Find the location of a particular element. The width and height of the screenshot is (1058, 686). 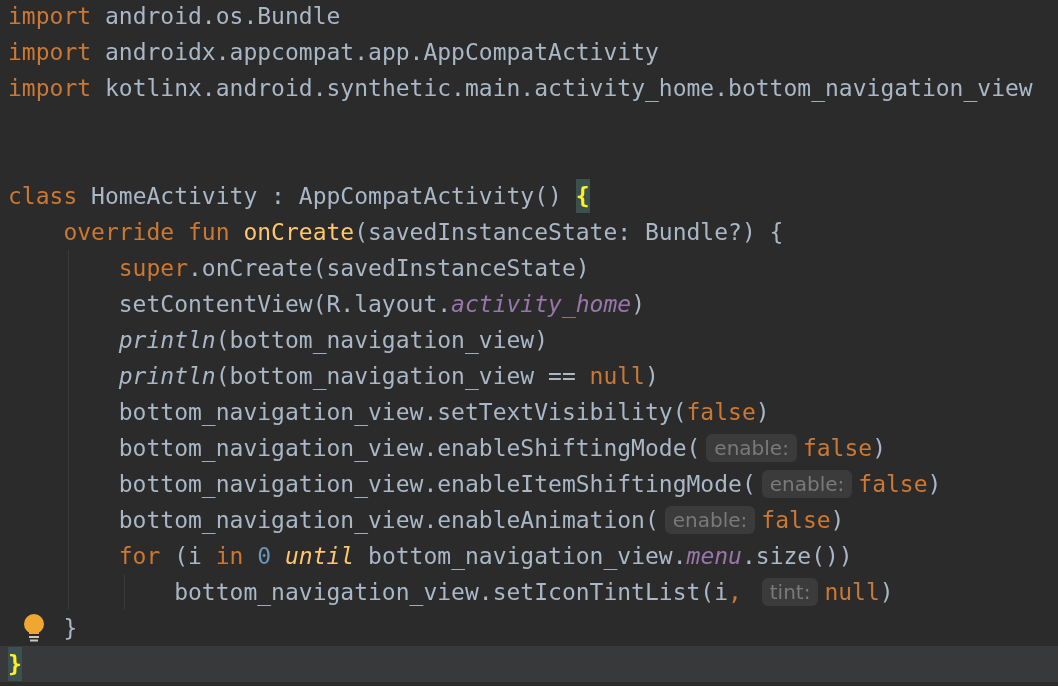

code-token: for is located at coordinates (139, 556).